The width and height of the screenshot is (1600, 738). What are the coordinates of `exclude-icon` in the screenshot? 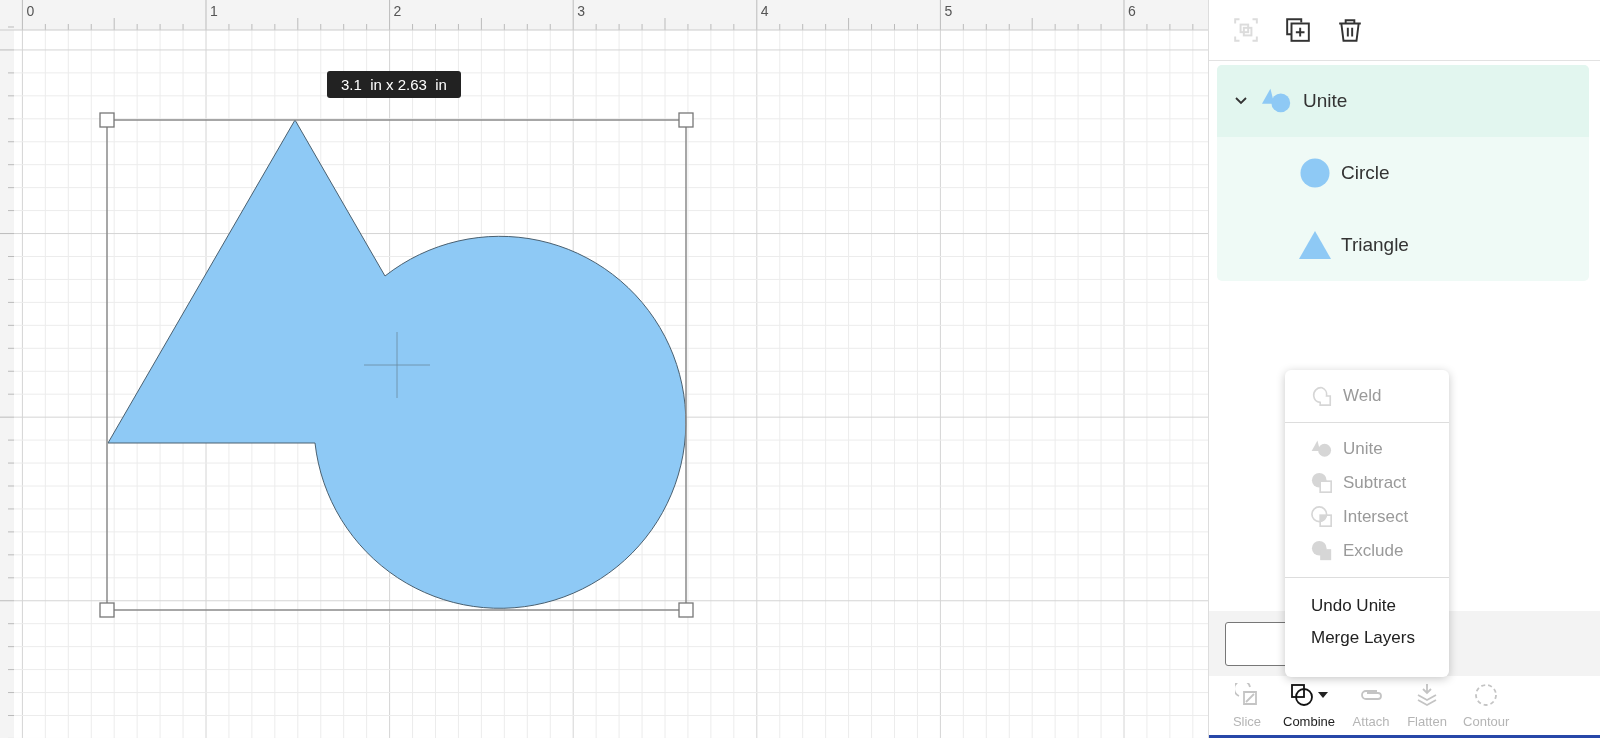 It's located at (1322, 551).